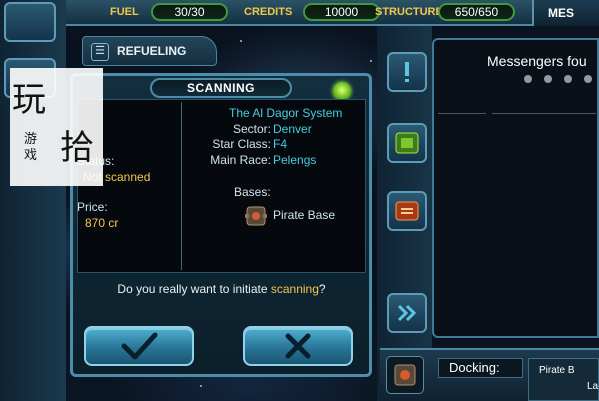  I want to click on double-chevron-icon, so click(407, 313).